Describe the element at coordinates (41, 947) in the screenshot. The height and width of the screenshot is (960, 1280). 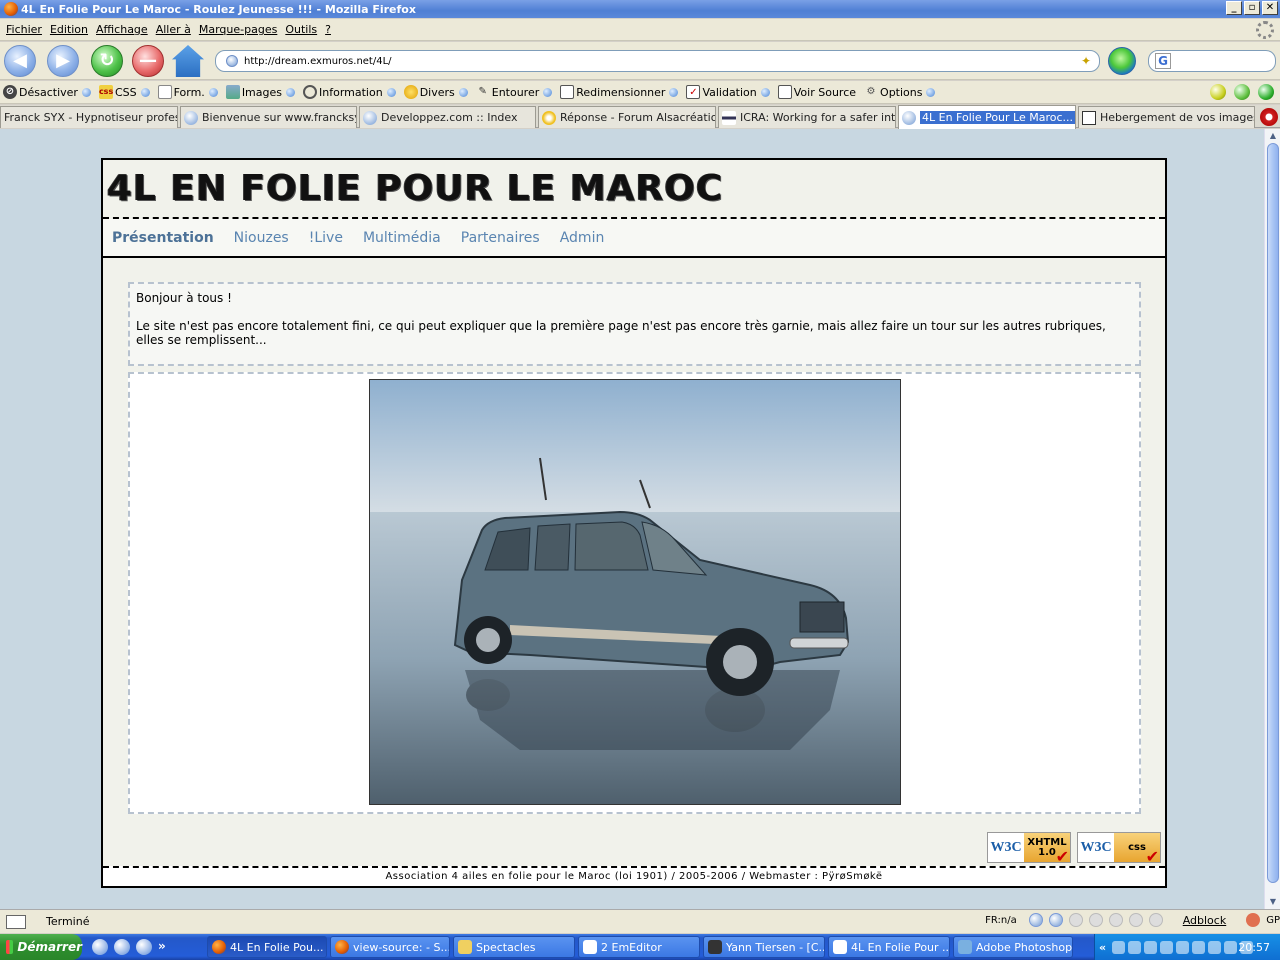
I see `start-button: Démarrer` at that location.